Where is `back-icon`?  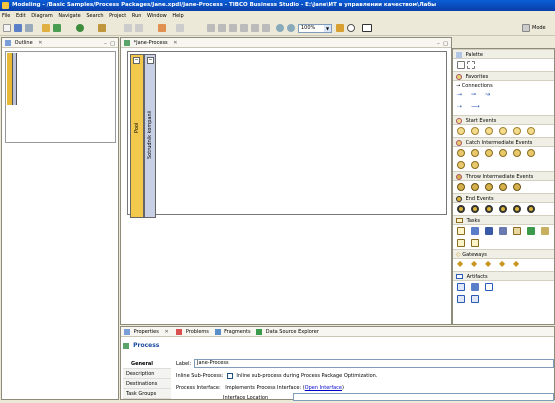 back-icon is located at coordinates (162, 28).